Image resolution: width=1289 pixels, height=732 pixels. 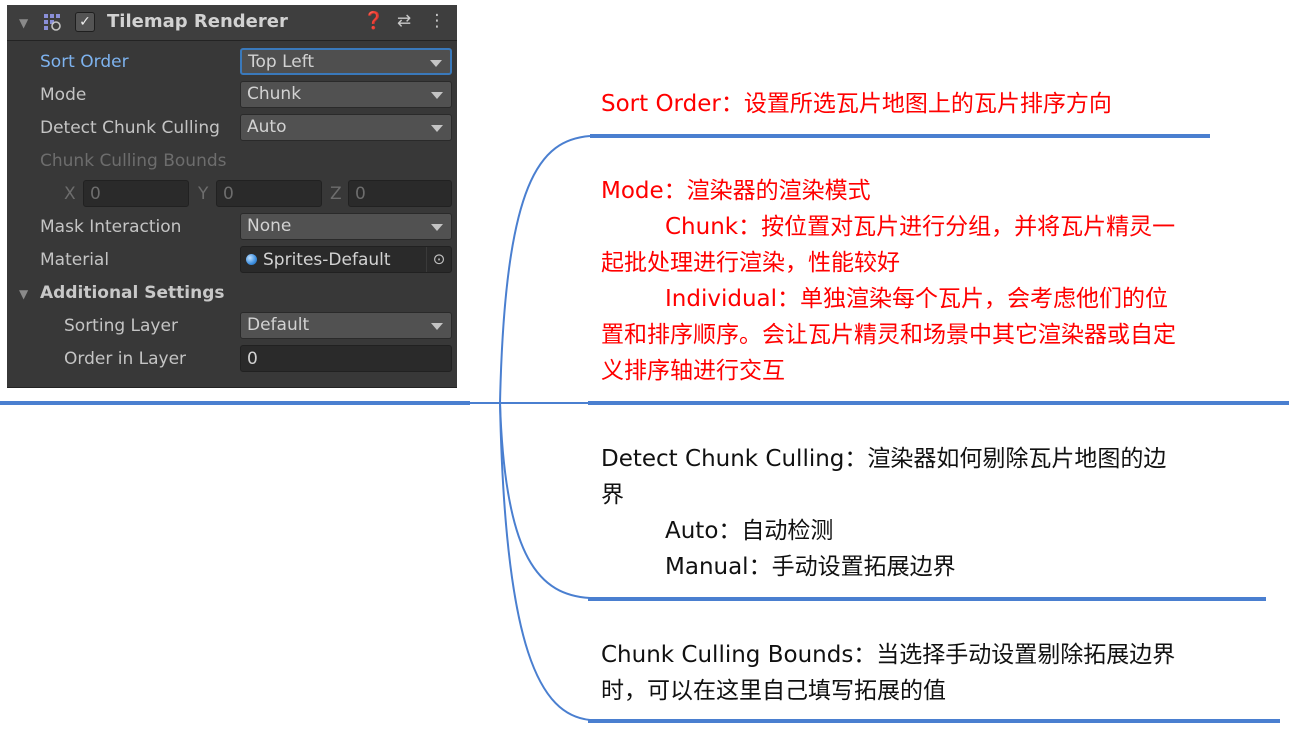 What do you see at coordinates (612, 495) in the screenshot?
I see `note-dcc-title-cont: 界` at bounding box center [612, 495].